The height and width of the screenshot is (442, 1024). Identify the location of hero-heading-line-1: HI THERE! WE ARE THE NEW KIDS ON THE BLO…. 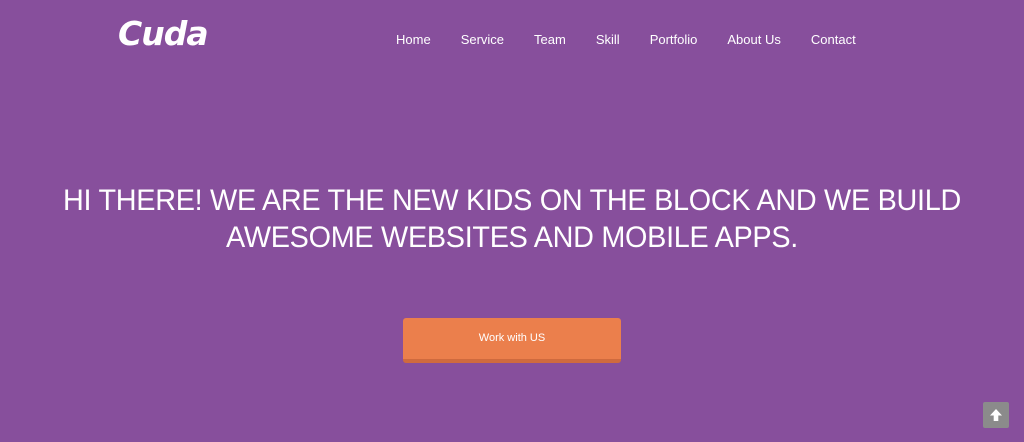
(512, 200).